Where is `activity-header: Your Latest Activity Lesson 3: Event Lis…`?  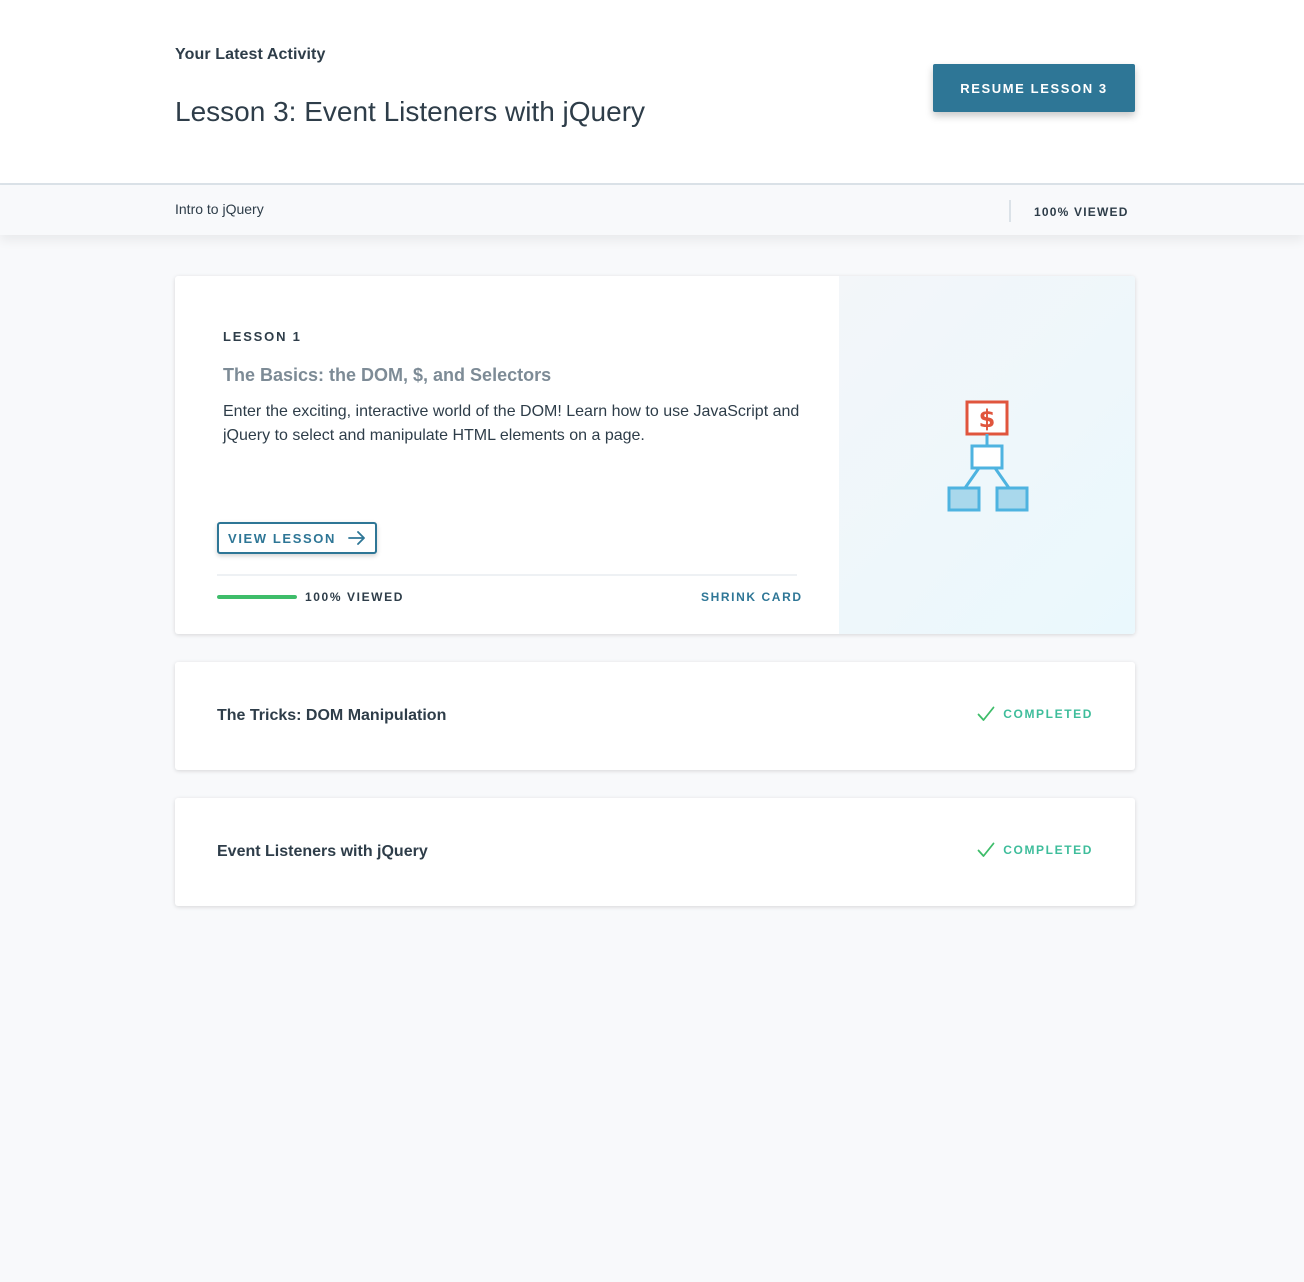
activity-header: Your Latest Activity Lesson 3: Event Lis… is located at coordinates (652, 92).